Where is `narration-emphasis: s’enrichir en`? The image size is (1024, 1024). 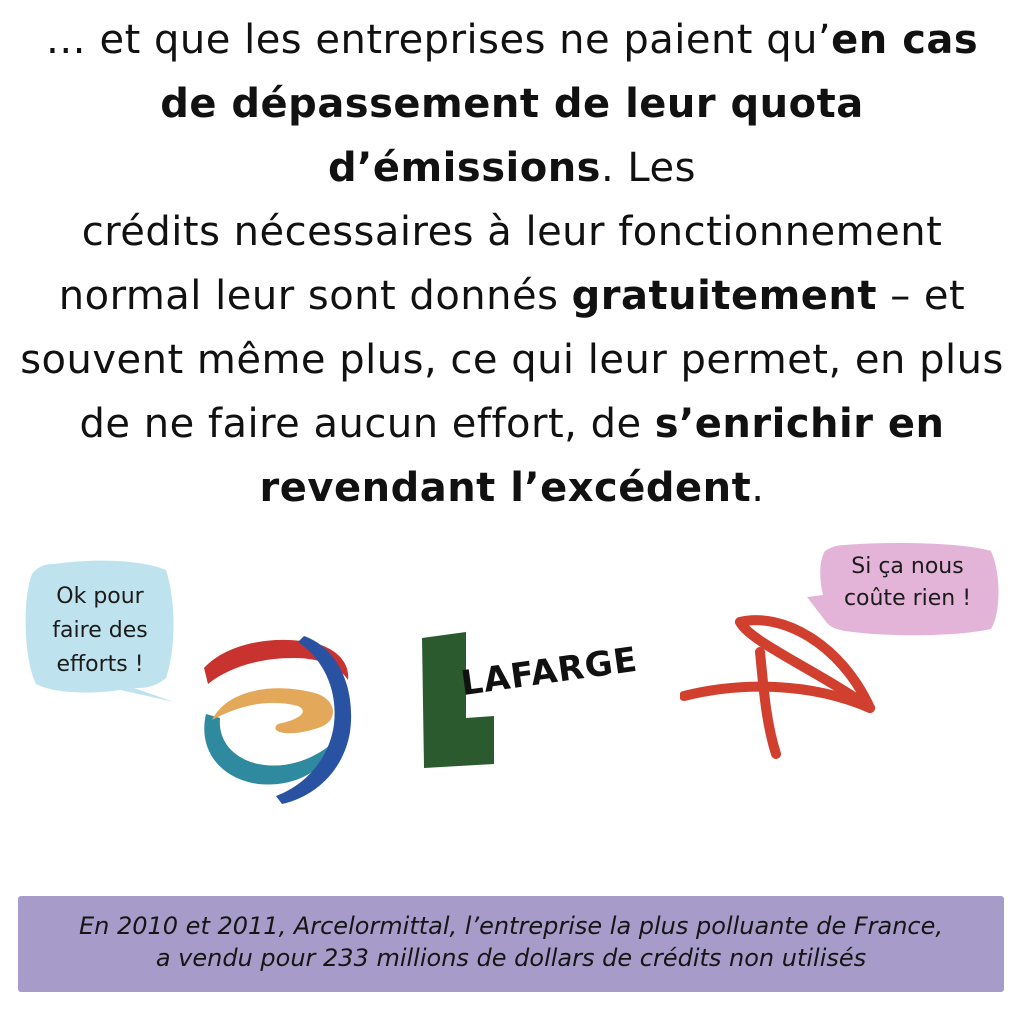 narration-emphasis: s’enrichir en is located at coordinates (799, 424).